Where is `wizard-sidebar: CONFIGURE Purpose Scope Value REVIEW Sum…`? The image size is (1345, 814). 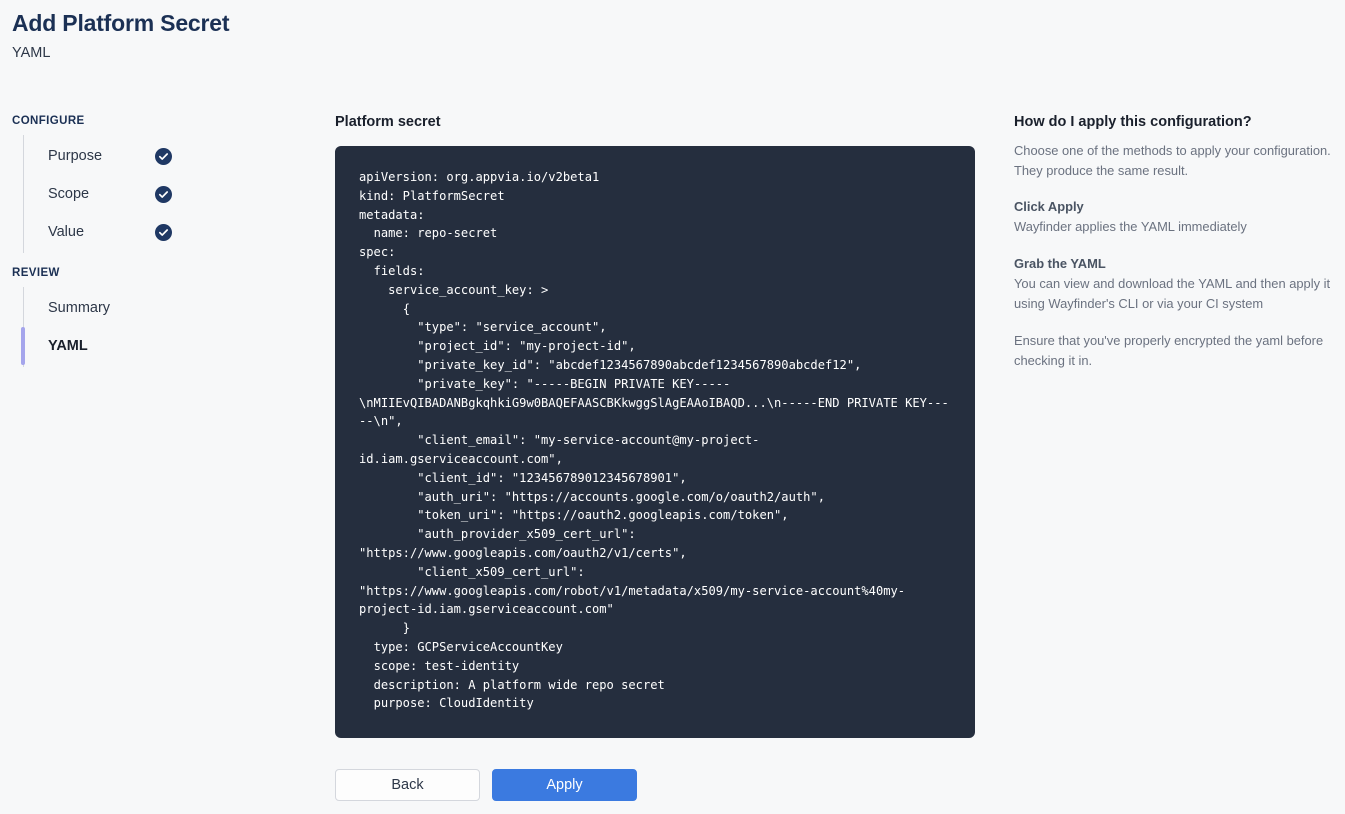
wizard-sidebar: CONFIGURE Purpose Scope Value REVIEW Sum… is located at coordinates (162, 240).